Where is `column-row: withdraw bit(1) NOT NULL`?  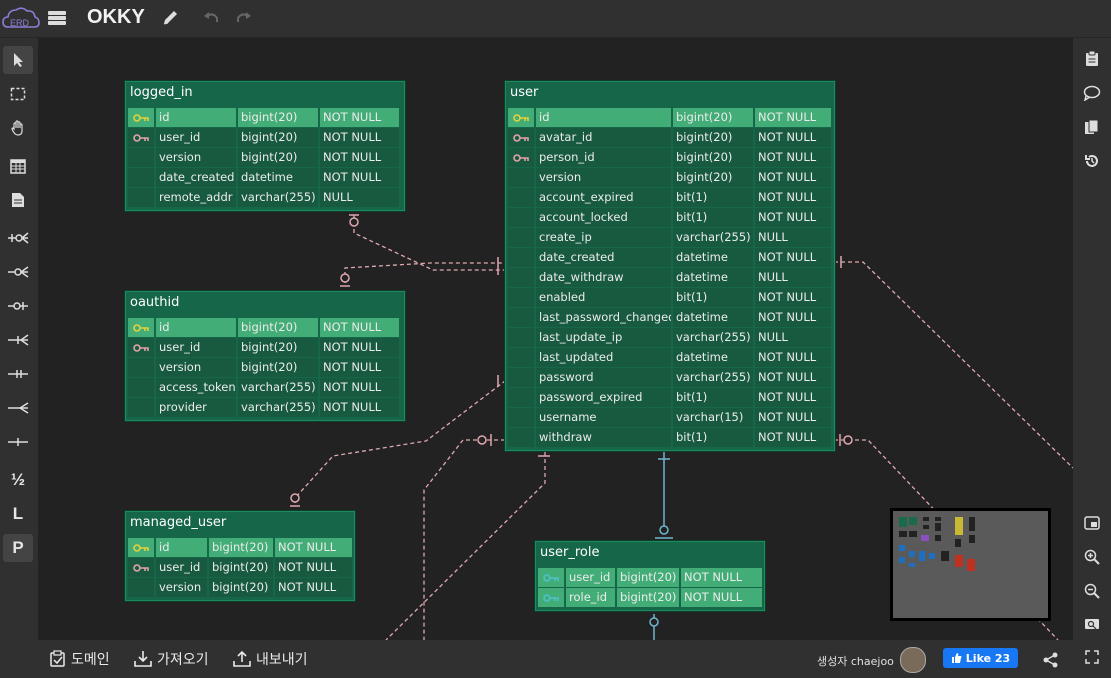 column-row: withdraw bit(1) NOT NULL is located at coordinates (670, 437).